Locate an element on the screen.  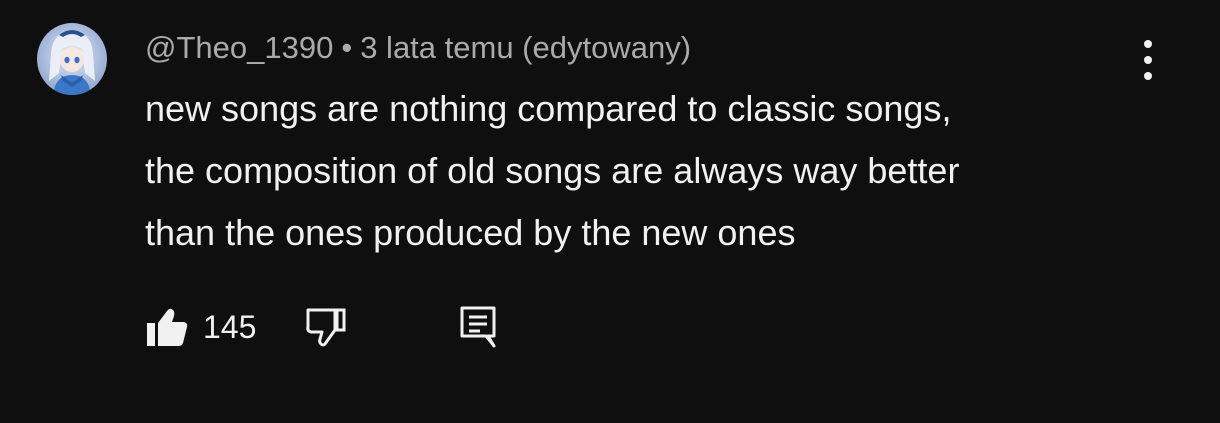
comment-header: @Theo_1390 • 3 lata temu (edytowany) is located at coordinates (640, 48).